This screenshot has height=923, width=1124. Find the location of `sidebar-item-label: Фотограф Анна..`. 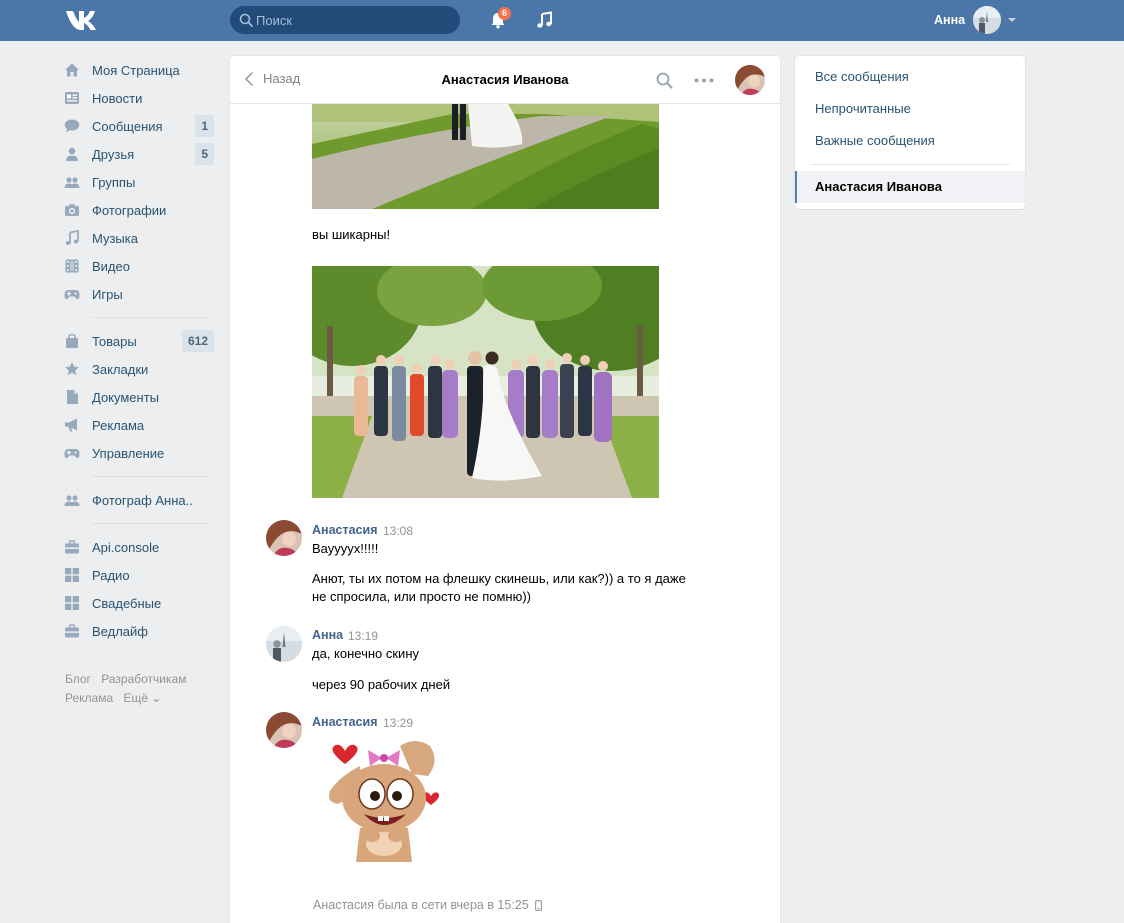

sidebar-item-label: Фотограф Анна.. is located at coordinates (142, 500).